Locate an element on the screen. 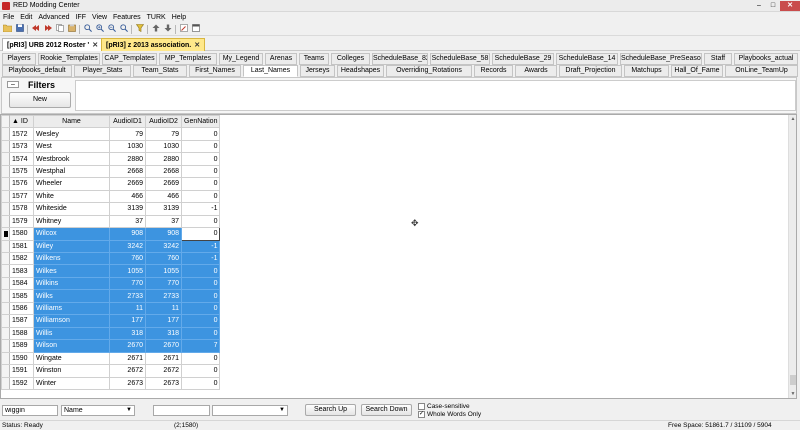 The width and height of the screenshot is (800, 430). table-row: 1583 Wilkes 1055 1055 0 is located at coordinates (111, 271).